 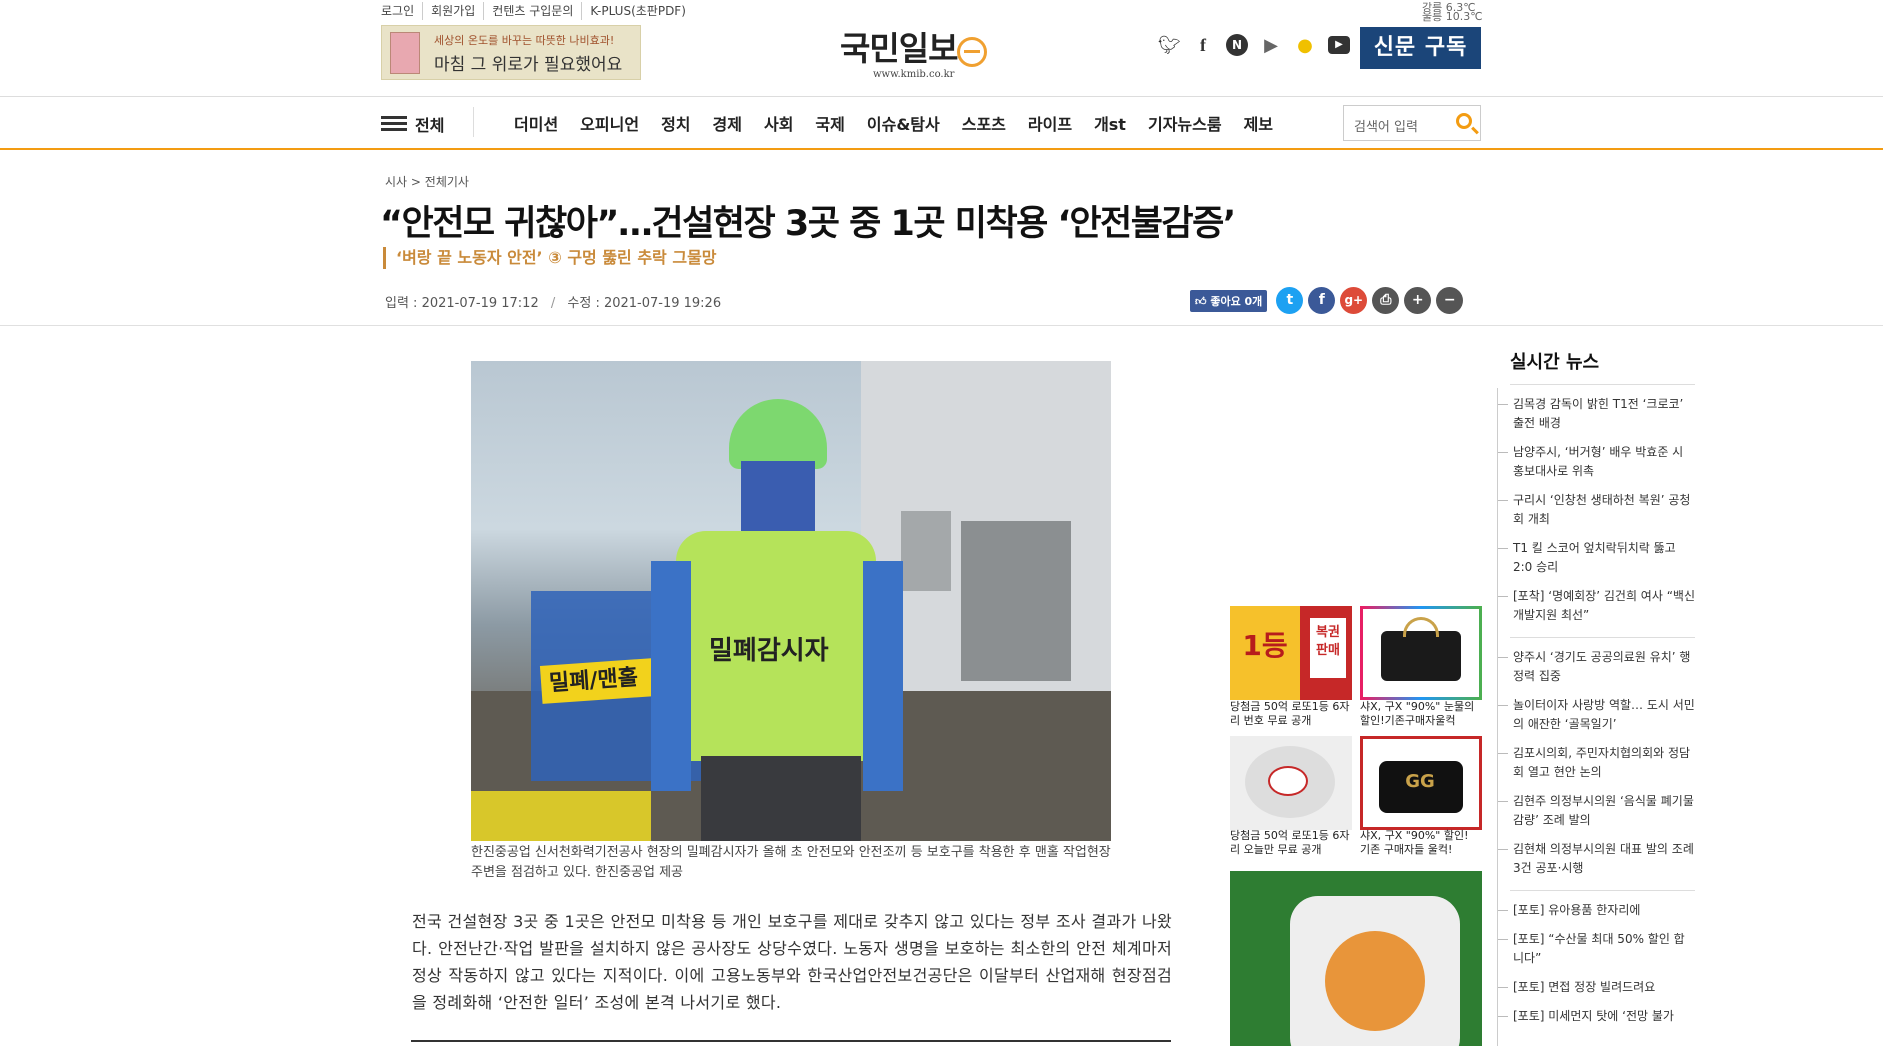 What do you see at coordinates (609, 123) in the screenshot?
I see `nav-item-opinion: 오피니언` at bounding box center [609, 123].